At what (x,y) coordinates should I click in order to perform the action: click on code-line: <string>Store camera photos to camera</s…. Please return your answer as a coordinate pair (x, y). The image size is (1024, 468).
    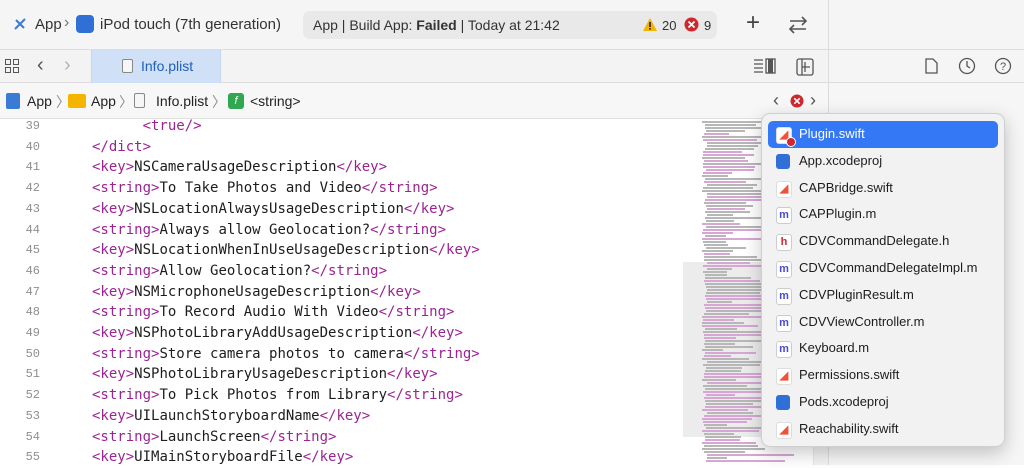
    Looking at the image, I should click on (286, 354).